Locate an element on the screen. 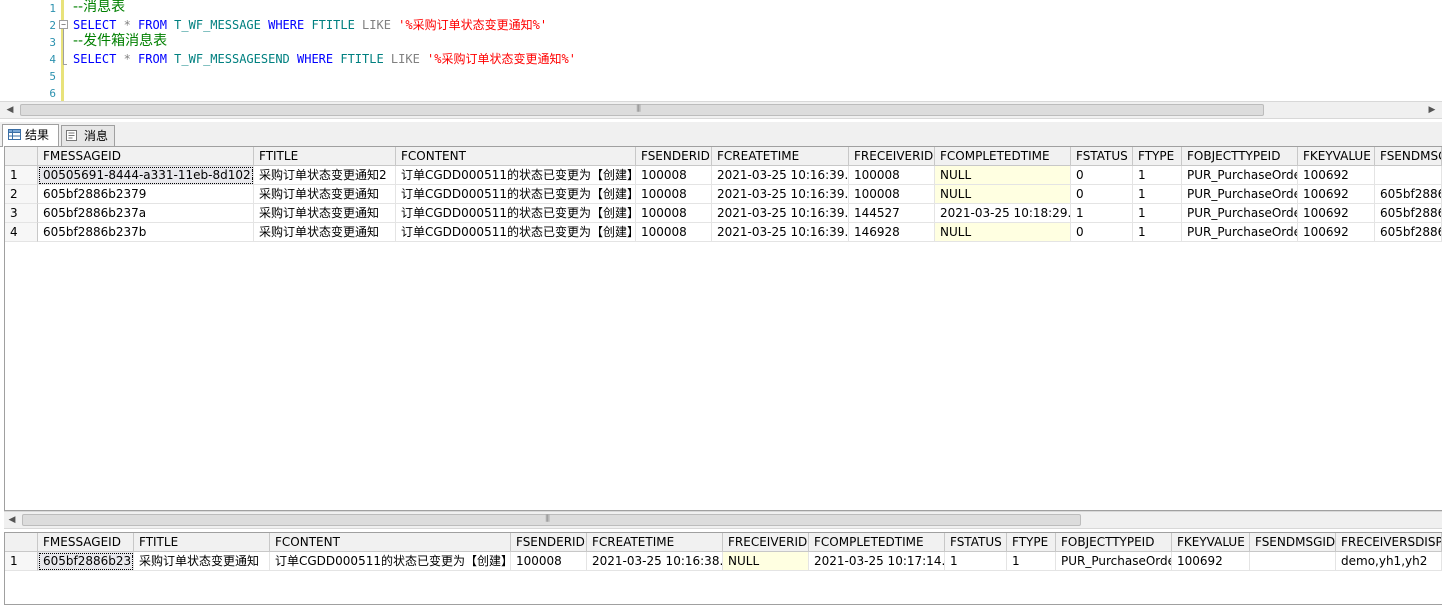 This screenshot has width=1442, height=605. table-cell: 605bf2886b2375 is located at coordinates (86, 561).